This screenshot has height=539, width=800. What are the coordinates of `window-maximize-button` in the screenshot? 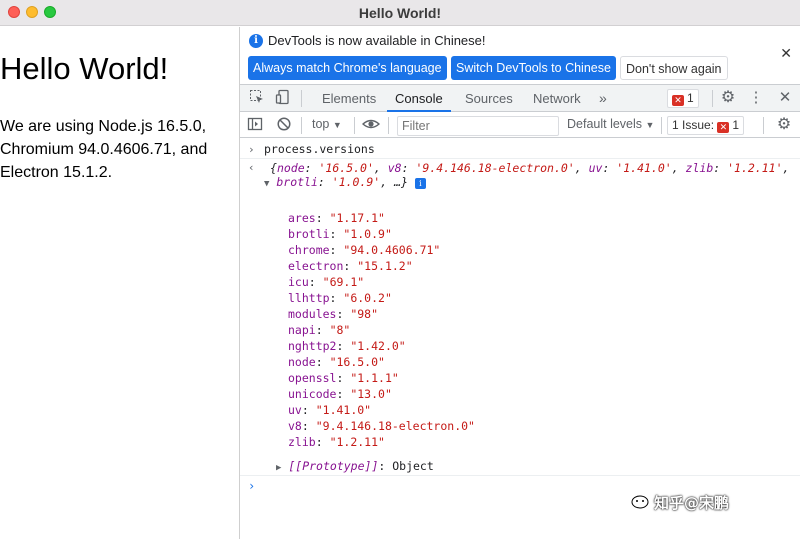 It's located at (50, 12).